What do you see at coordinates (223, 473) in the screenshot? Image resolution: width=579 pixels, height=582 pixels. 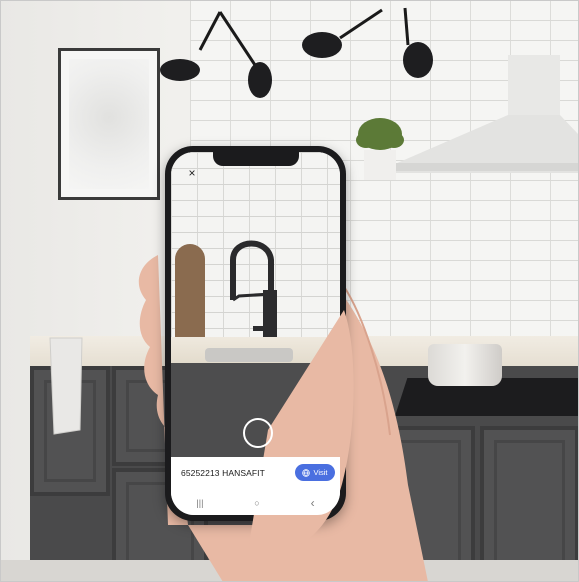 I see `product-name: 65252213 HANSAFIT` at bounding box center [223, 473].